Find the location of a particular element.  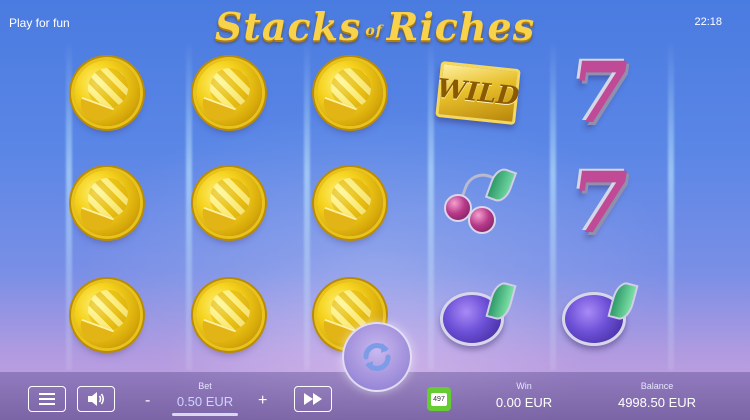

autoplay-button: 497 is located at coordinates (439, 399).